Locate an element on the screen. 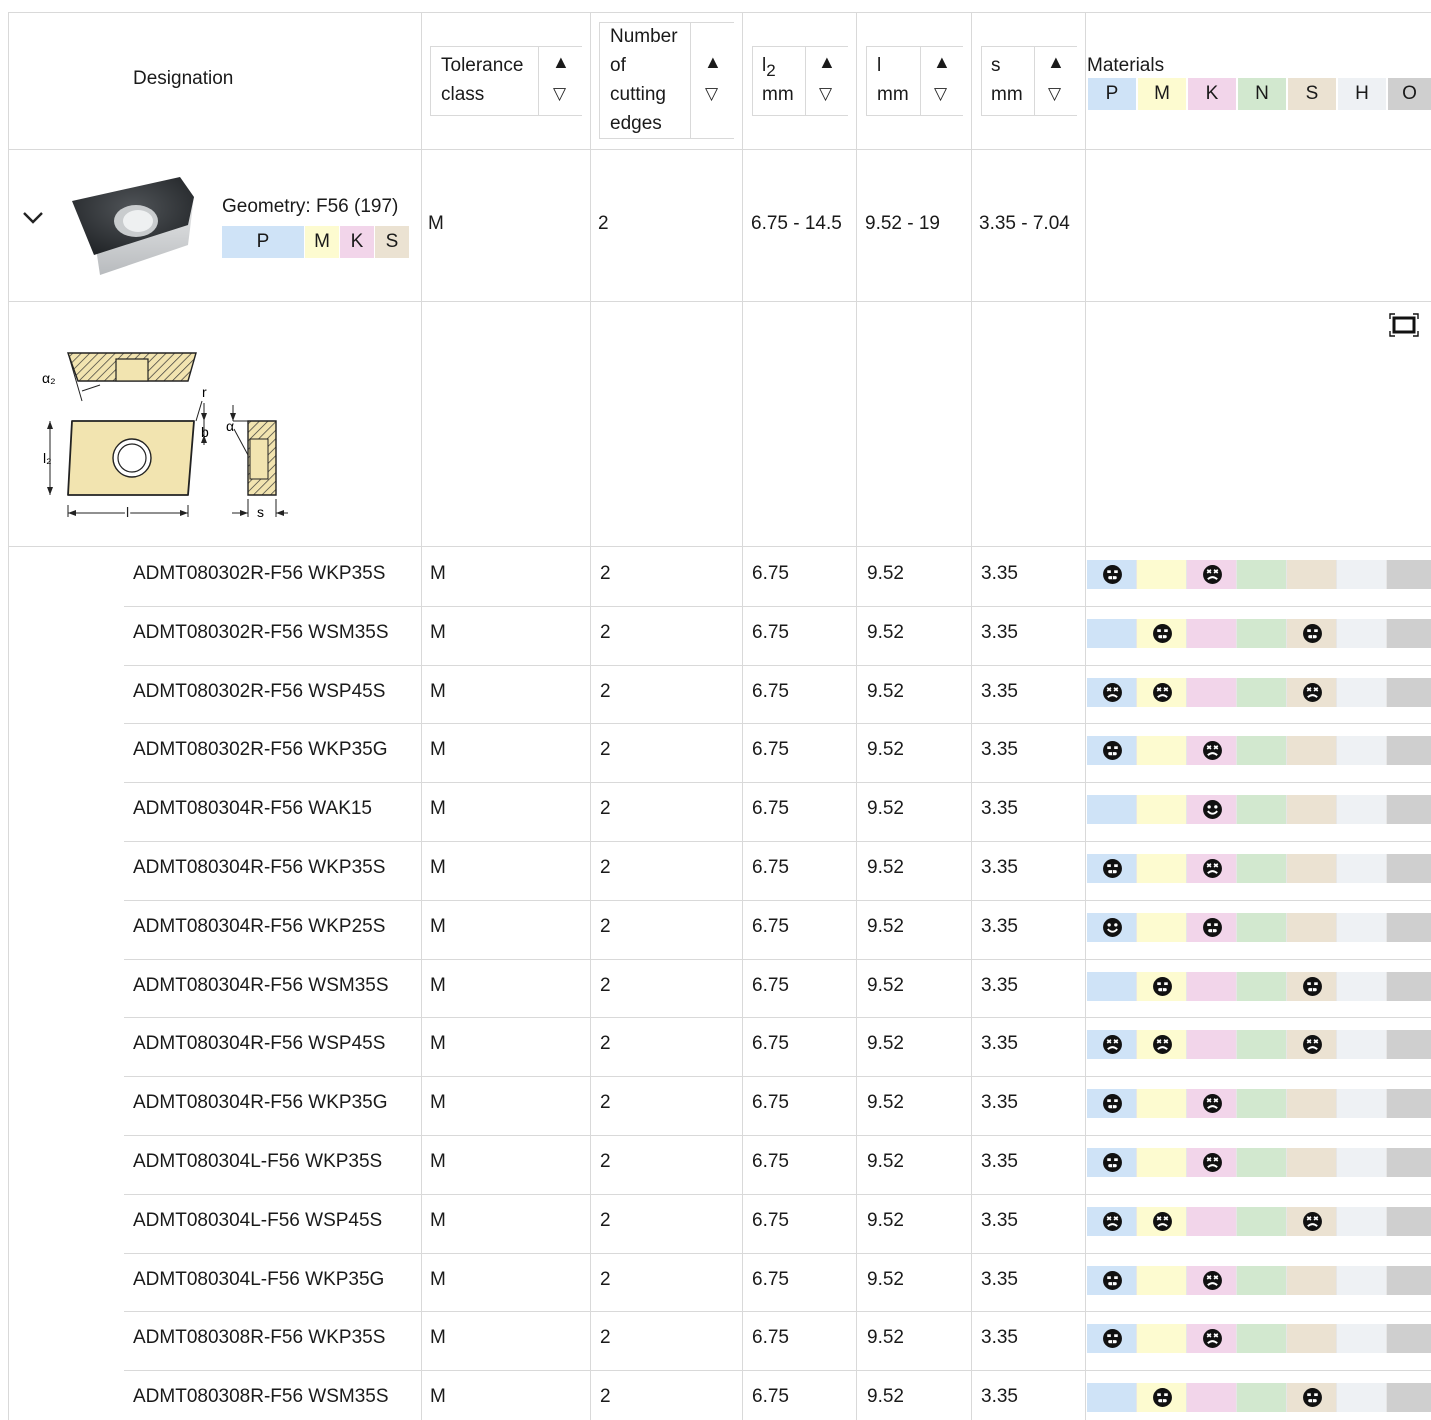 This screenshot has height=1420, width=1431. smiley-good-icon is located at coordinates (1212, 809).